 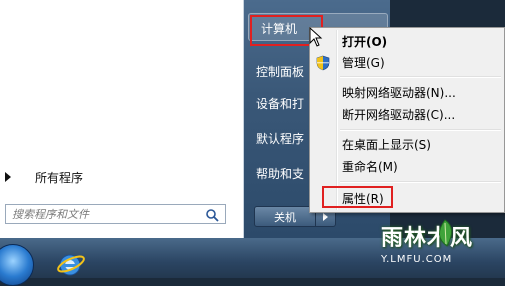 What do you see at coordinates (323, 63) in the screenshot?
I see `shield-icon` at bounding box center [323, 63].